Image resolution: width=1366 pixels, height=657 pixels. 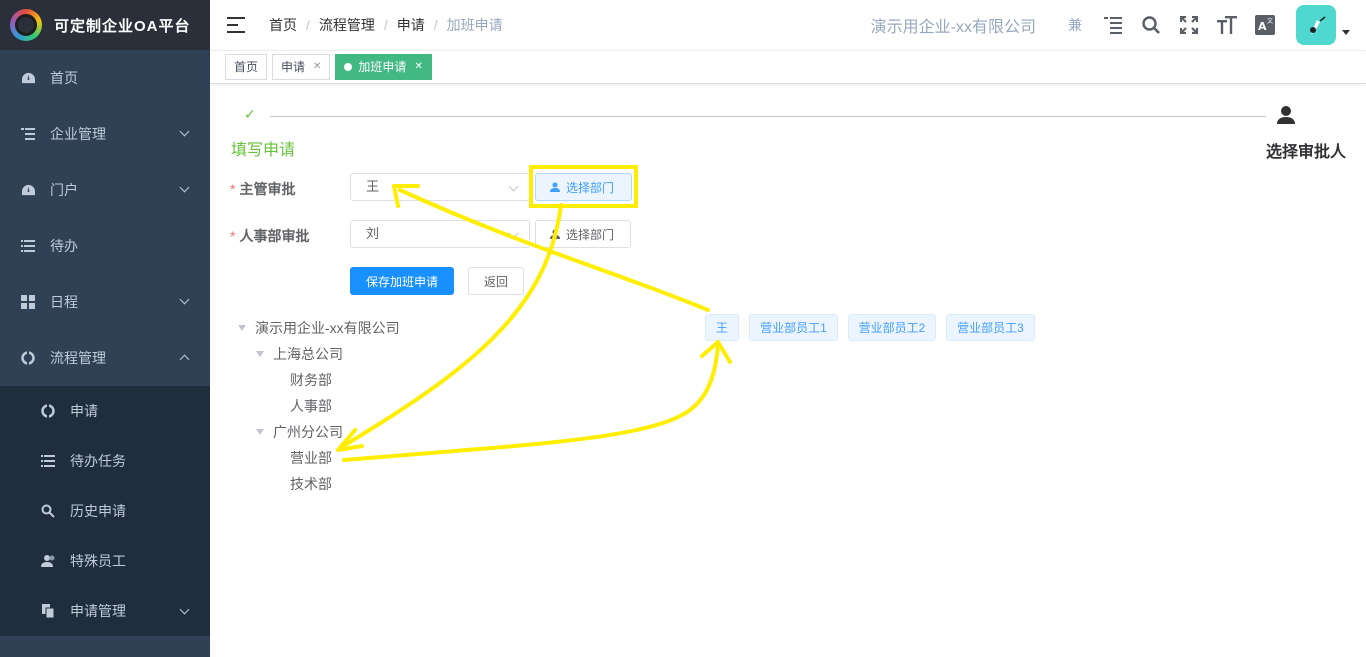 I want to click on tag-overtime-apply: 加班申请 ✕, so click(x=383, y=67).